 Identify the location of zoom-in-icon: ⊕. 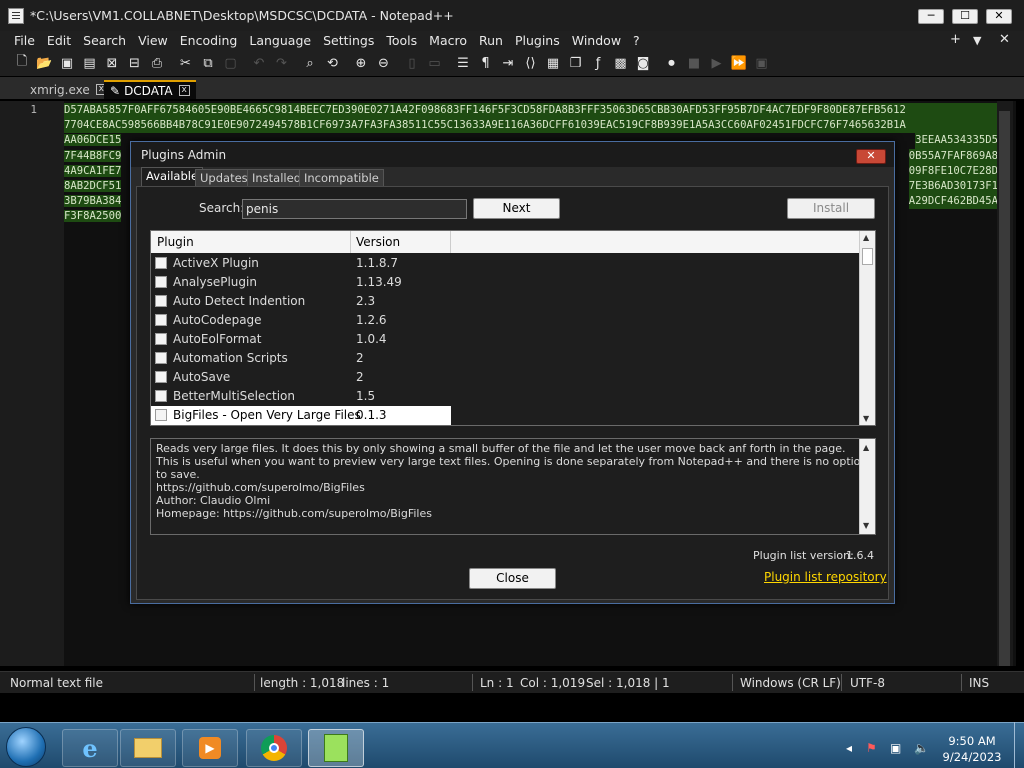
(361, 63).